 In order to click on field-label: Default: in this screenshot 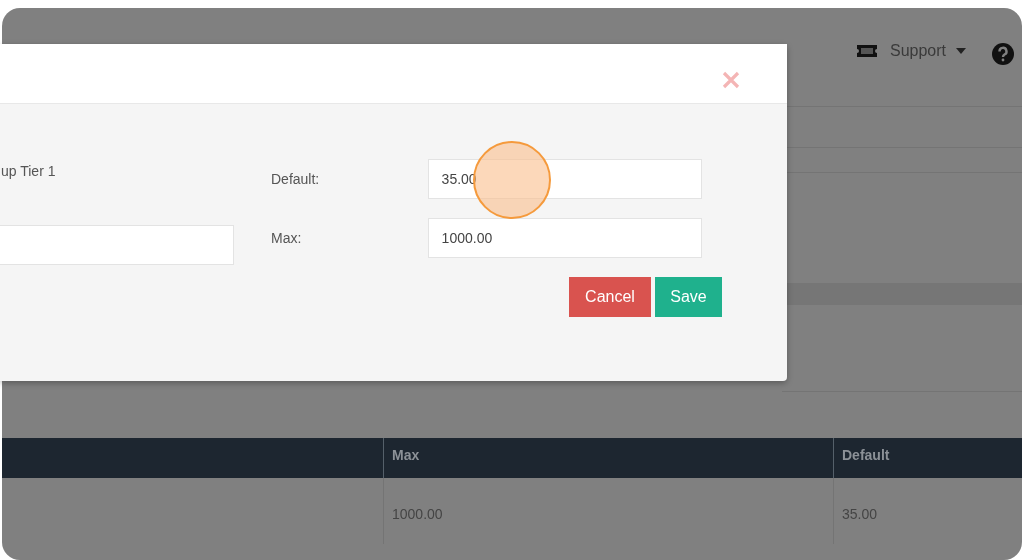, I will do `click(296, 179)`.